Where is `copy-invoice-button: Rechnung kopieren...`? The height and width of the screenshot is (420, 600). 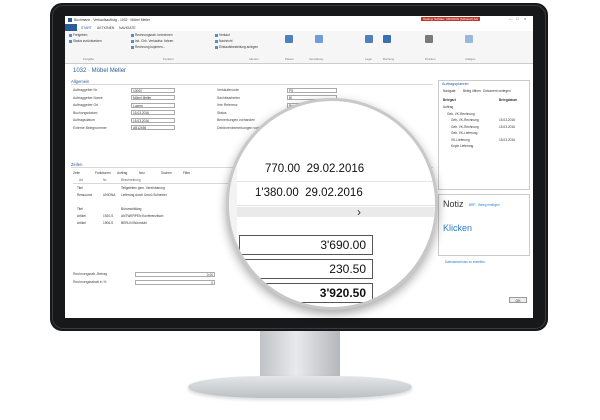 copy-invoice-button: Rechnung kopieren... is located at coordinates (148, 47).